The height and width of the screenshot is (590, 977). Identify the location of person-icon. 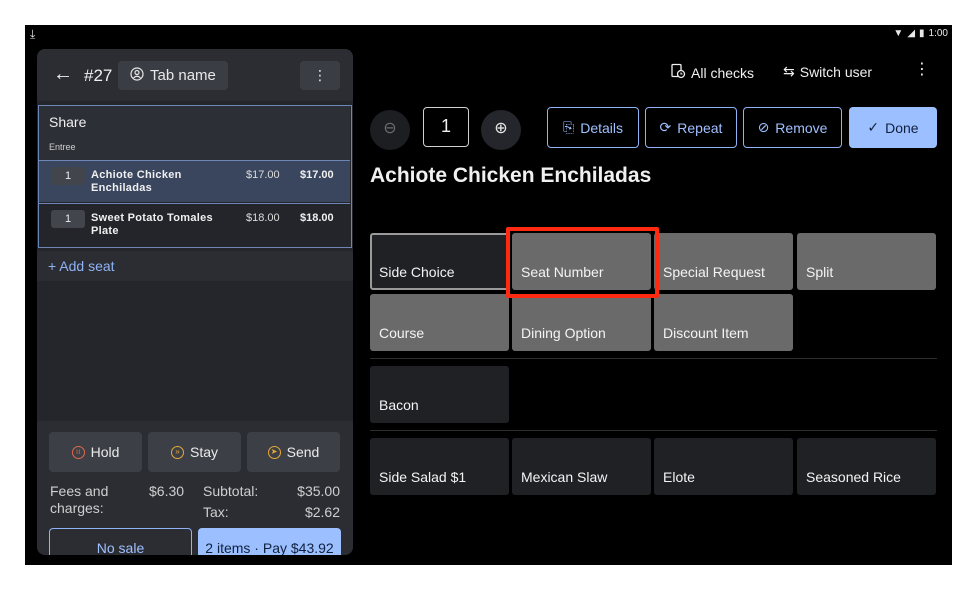
(137, 75).